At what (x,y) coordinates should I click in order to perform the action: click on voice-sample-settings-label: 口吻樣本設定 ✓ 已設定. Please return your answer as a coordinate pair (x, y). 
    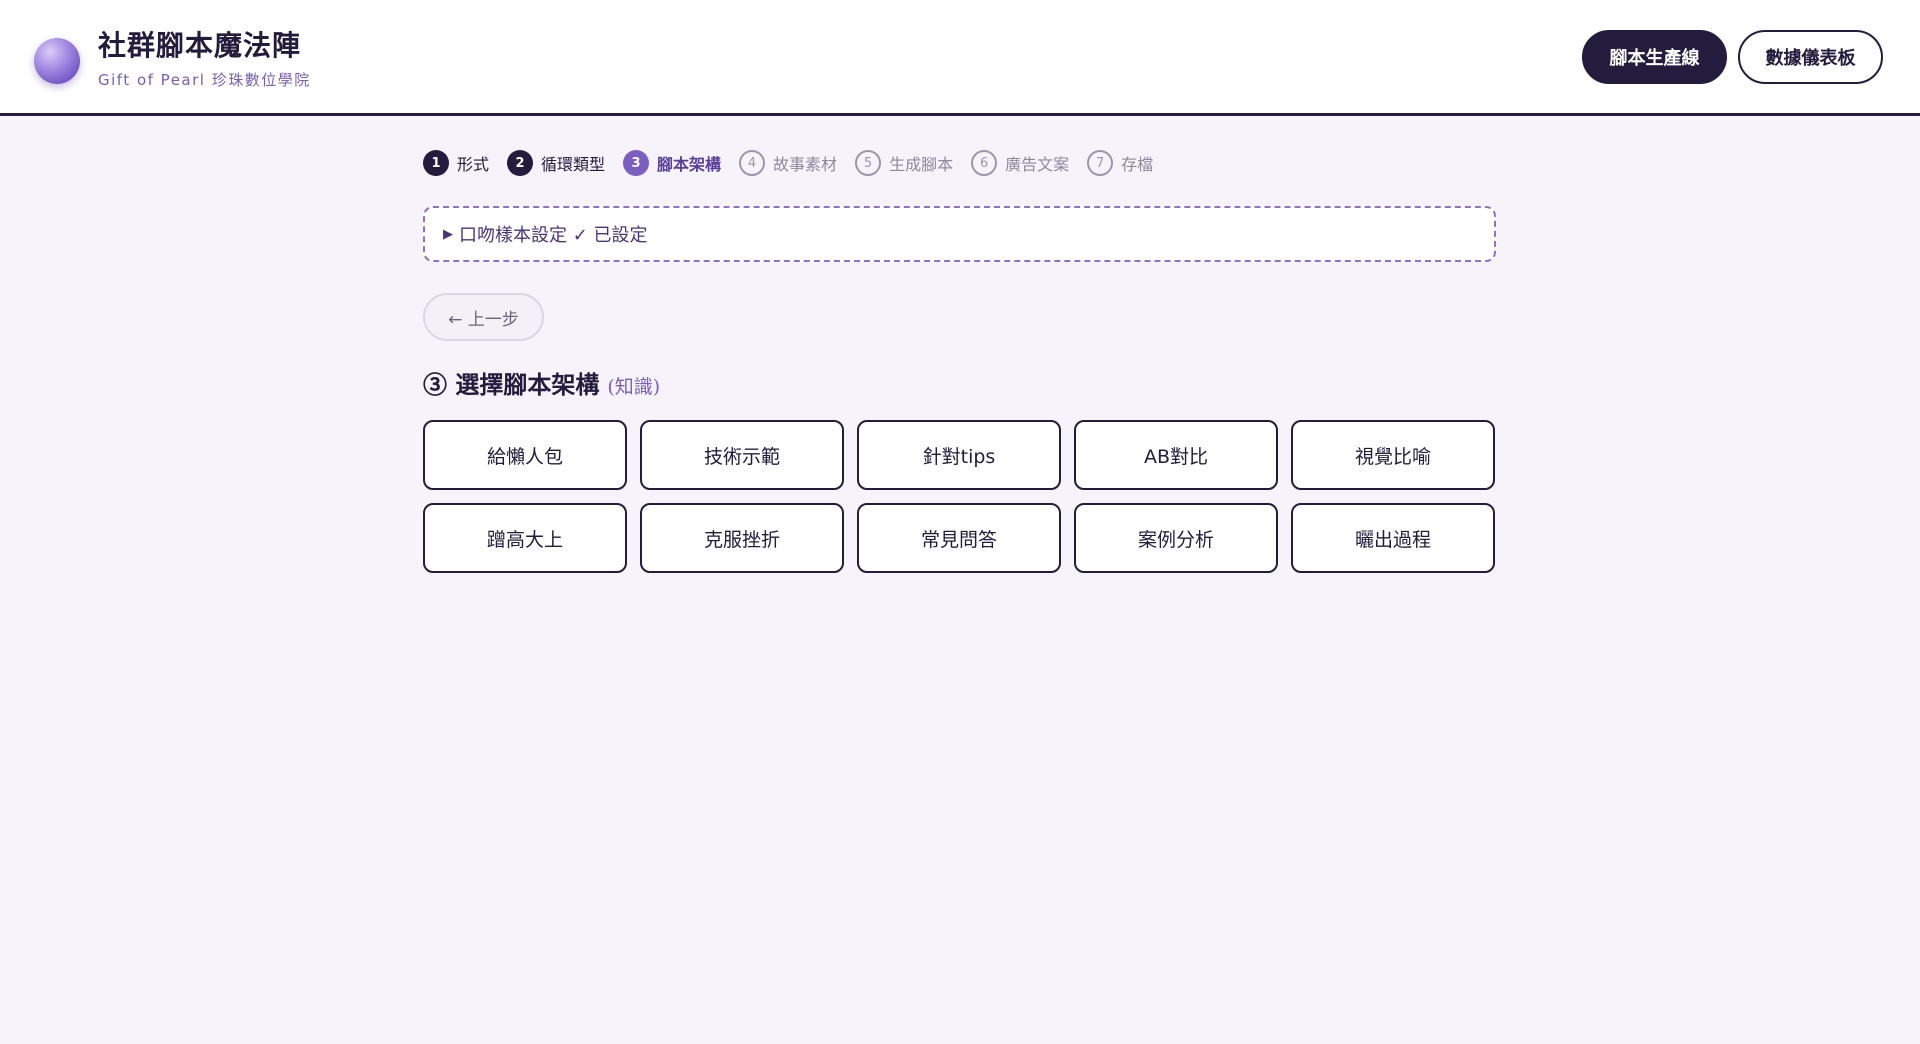
    Looking at the image, I should click on (553, 235).